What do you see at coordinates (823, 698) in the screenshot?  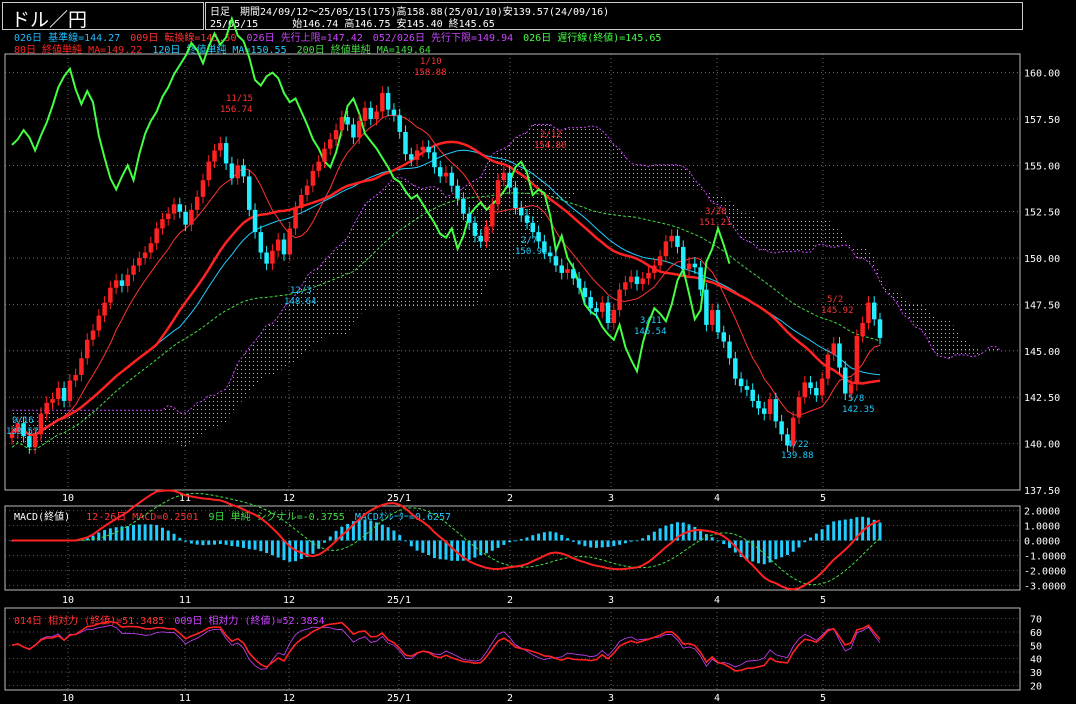 I see `x-tick-label: 5` at bounding box center [823, 698].